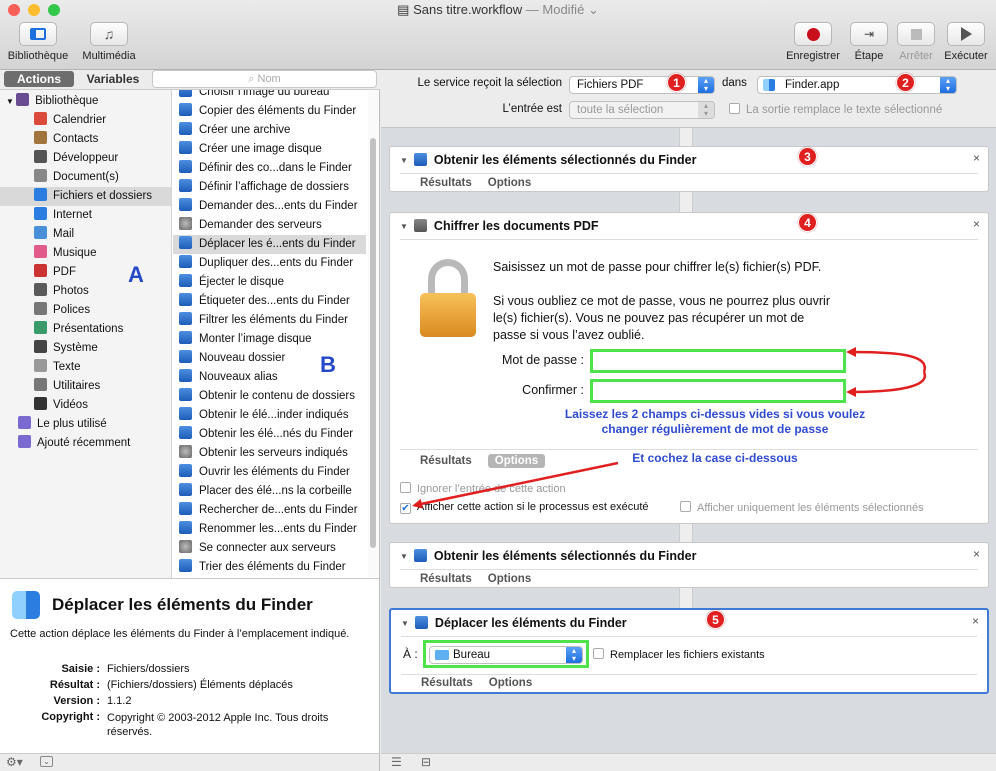 The width and height of the screenshot is (996, 771). Describe the element at coordinates (669, 428) in the screenshot. I see `annotation-arrows` at that location.